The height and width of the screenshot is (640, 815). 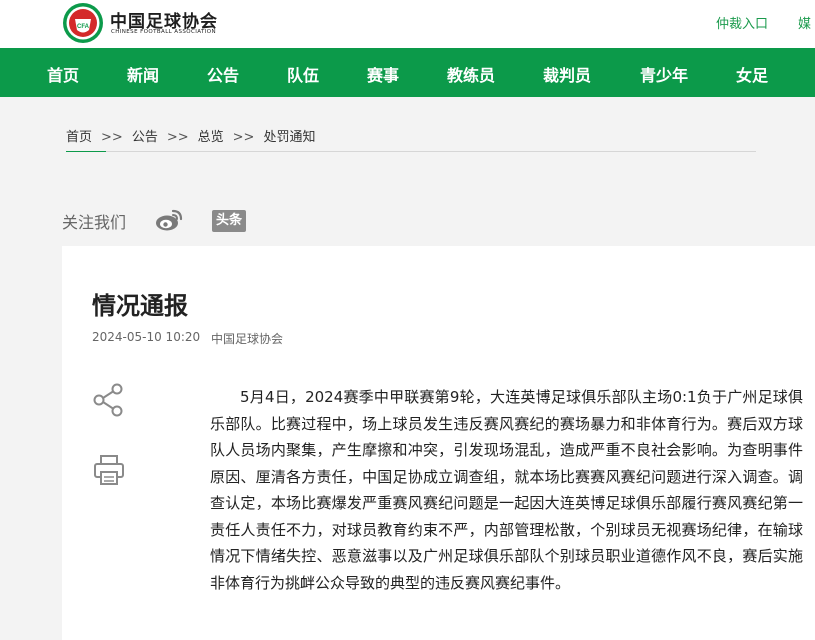 What do you see at coordinates (86, 151) in the screenshot?
I see `breadcrumb-accent-line` at bounding box center [86, 151].